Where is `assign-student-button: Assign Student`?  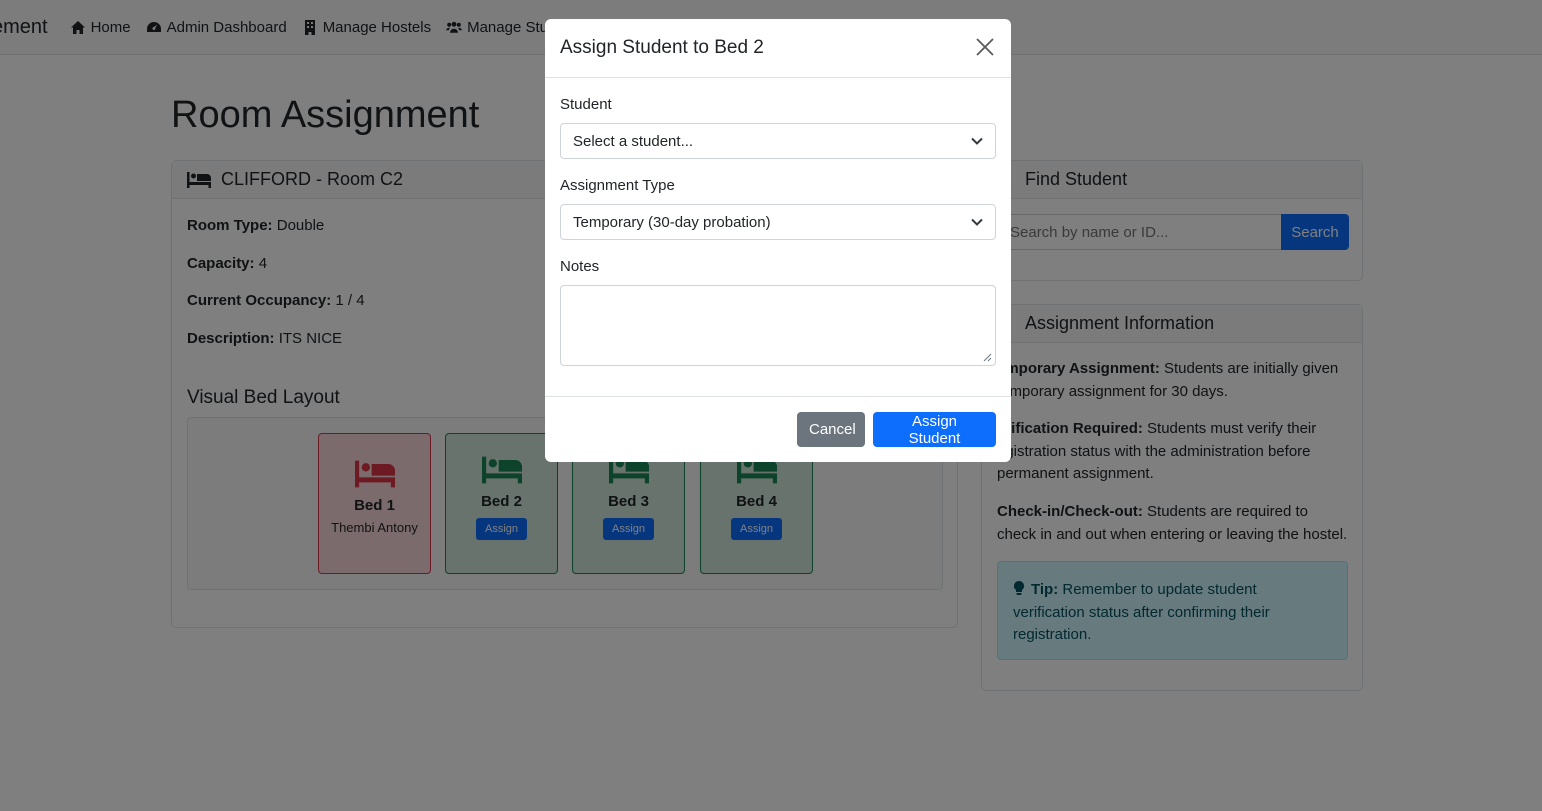 assign-student-button: Assign Student is located at coordinates (934, 429).